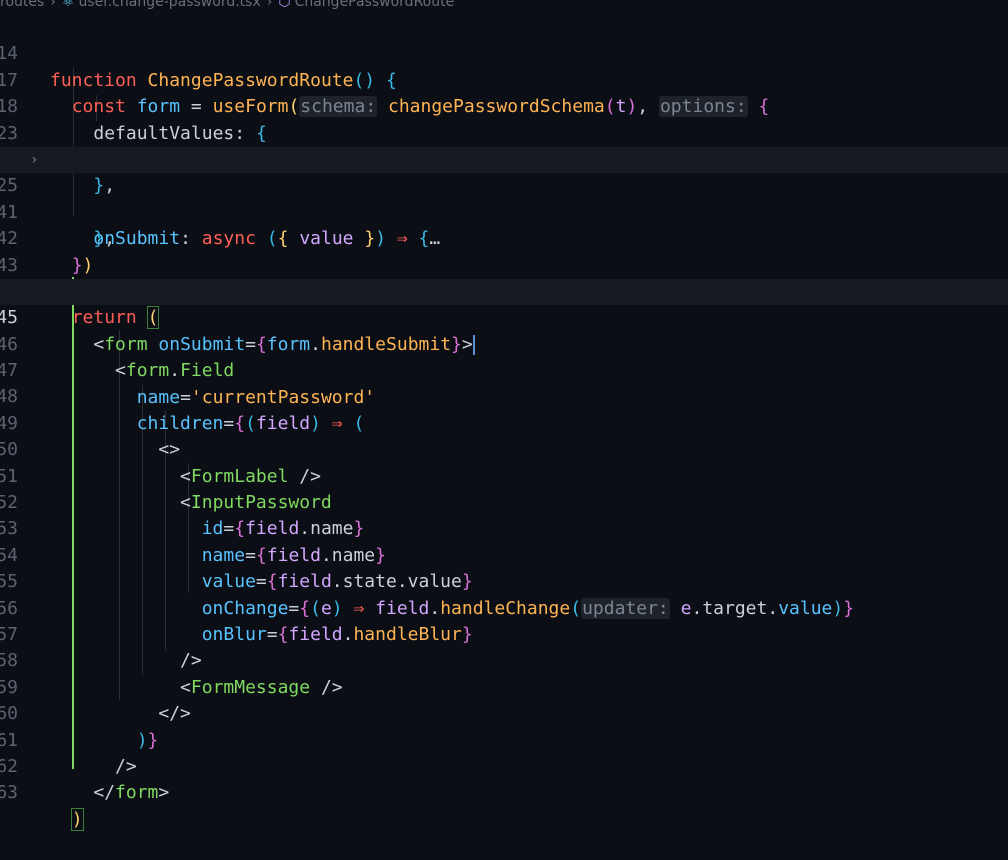 The image size is (1008, 860). What do you see at coordinates (504, 448) in the screenshot?
I see `code-line: 50 <FormLabel />` at bounding box center [504, 448].